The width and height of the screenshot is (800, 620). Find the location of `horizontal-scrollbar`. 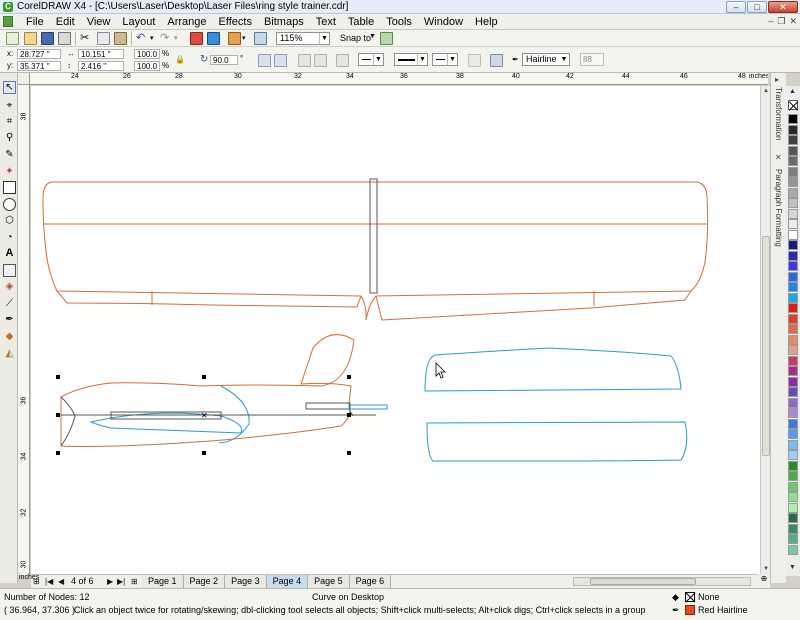

horizontal-scrollbar is located at coordinates (662, 581).